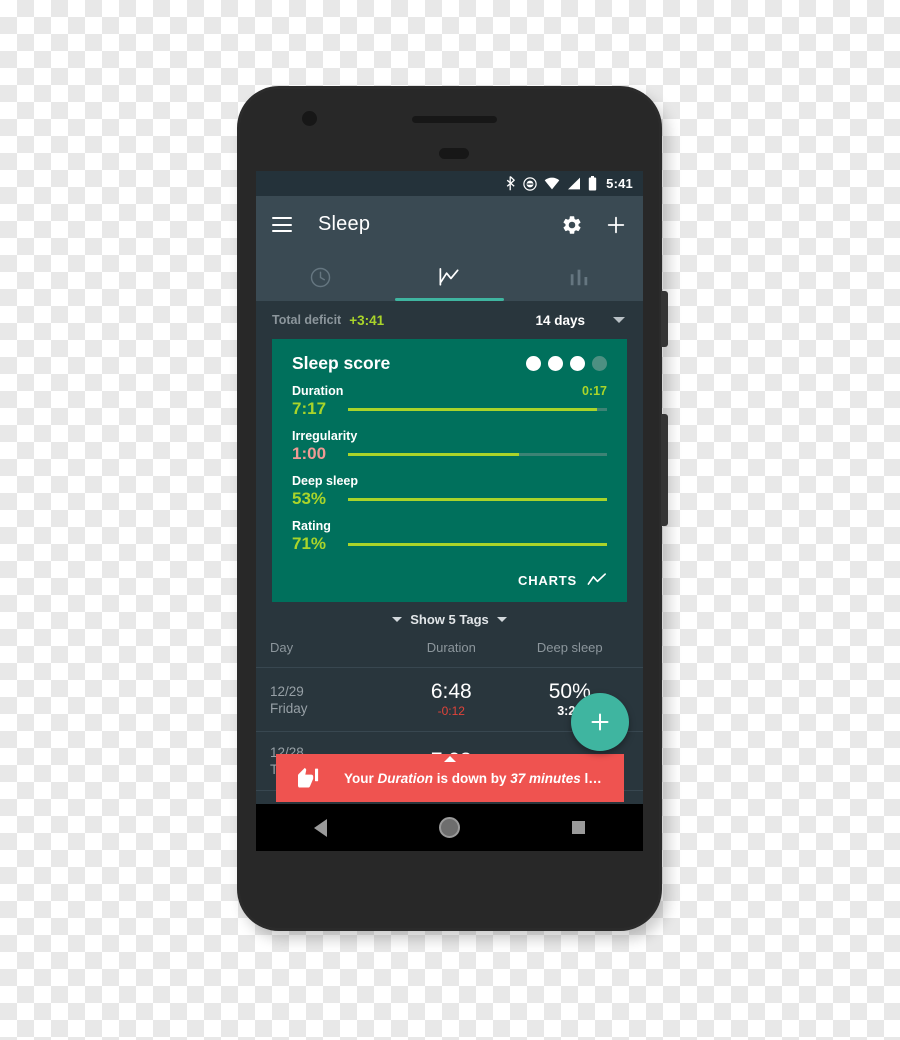 The height and width of the screenshot is (1040, 900). I want to click on metric-duration: Duration 0:17 7:17, so click(449, 401).